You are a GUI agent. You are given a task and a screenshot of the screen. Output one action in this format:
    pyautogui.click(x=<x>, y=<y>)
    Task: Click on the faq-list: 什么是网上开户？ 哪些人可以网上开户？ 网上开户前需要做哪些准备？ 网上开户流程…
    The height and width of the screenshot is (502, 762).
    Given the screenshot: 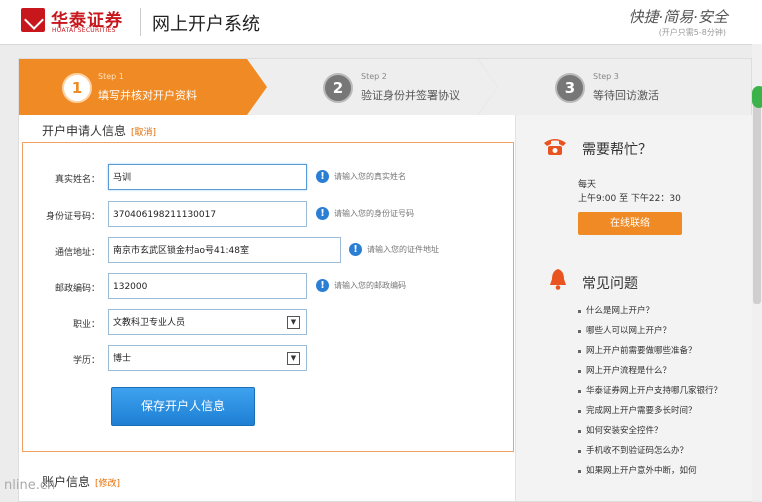 What is the action you would take?
    pyautogui.click(x=659, y=395)
    